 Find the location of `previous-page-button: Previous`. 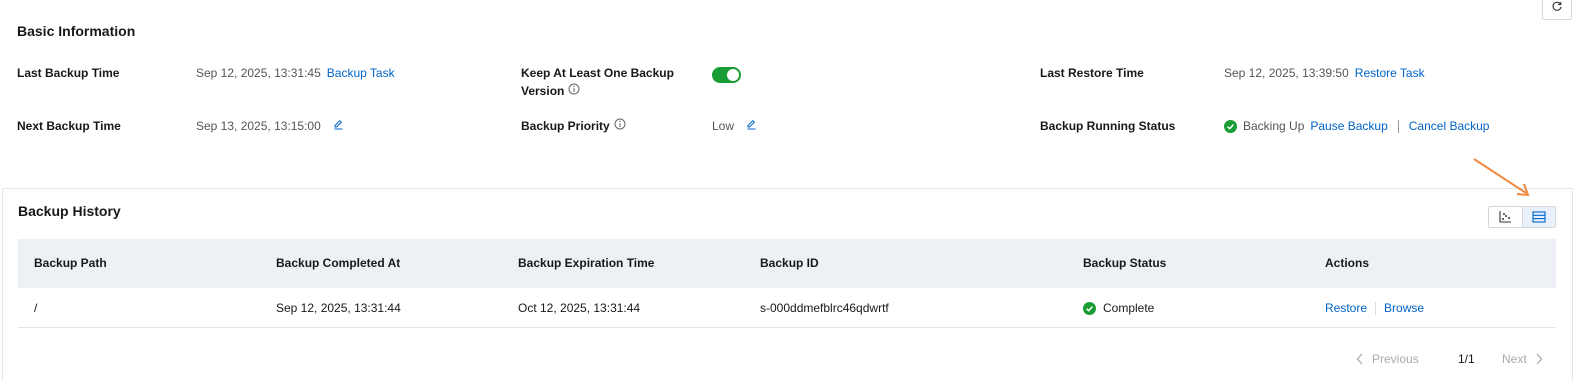

previous-page-button: Previous is located at coordinates (1387, 359).